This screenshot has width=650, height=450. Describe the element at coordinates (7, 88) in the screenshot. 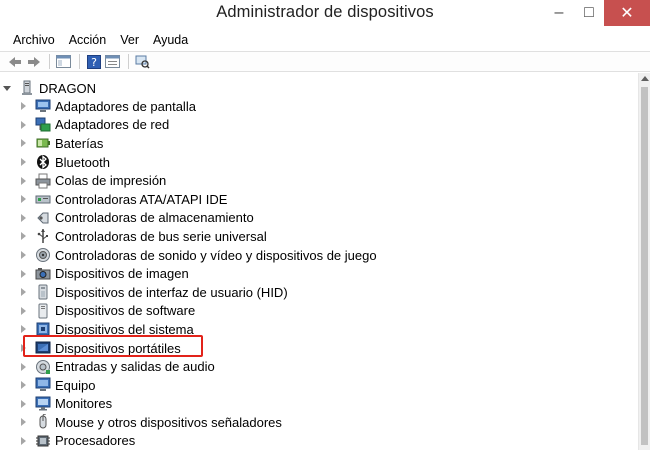

I see `collapse-icon` at that location.